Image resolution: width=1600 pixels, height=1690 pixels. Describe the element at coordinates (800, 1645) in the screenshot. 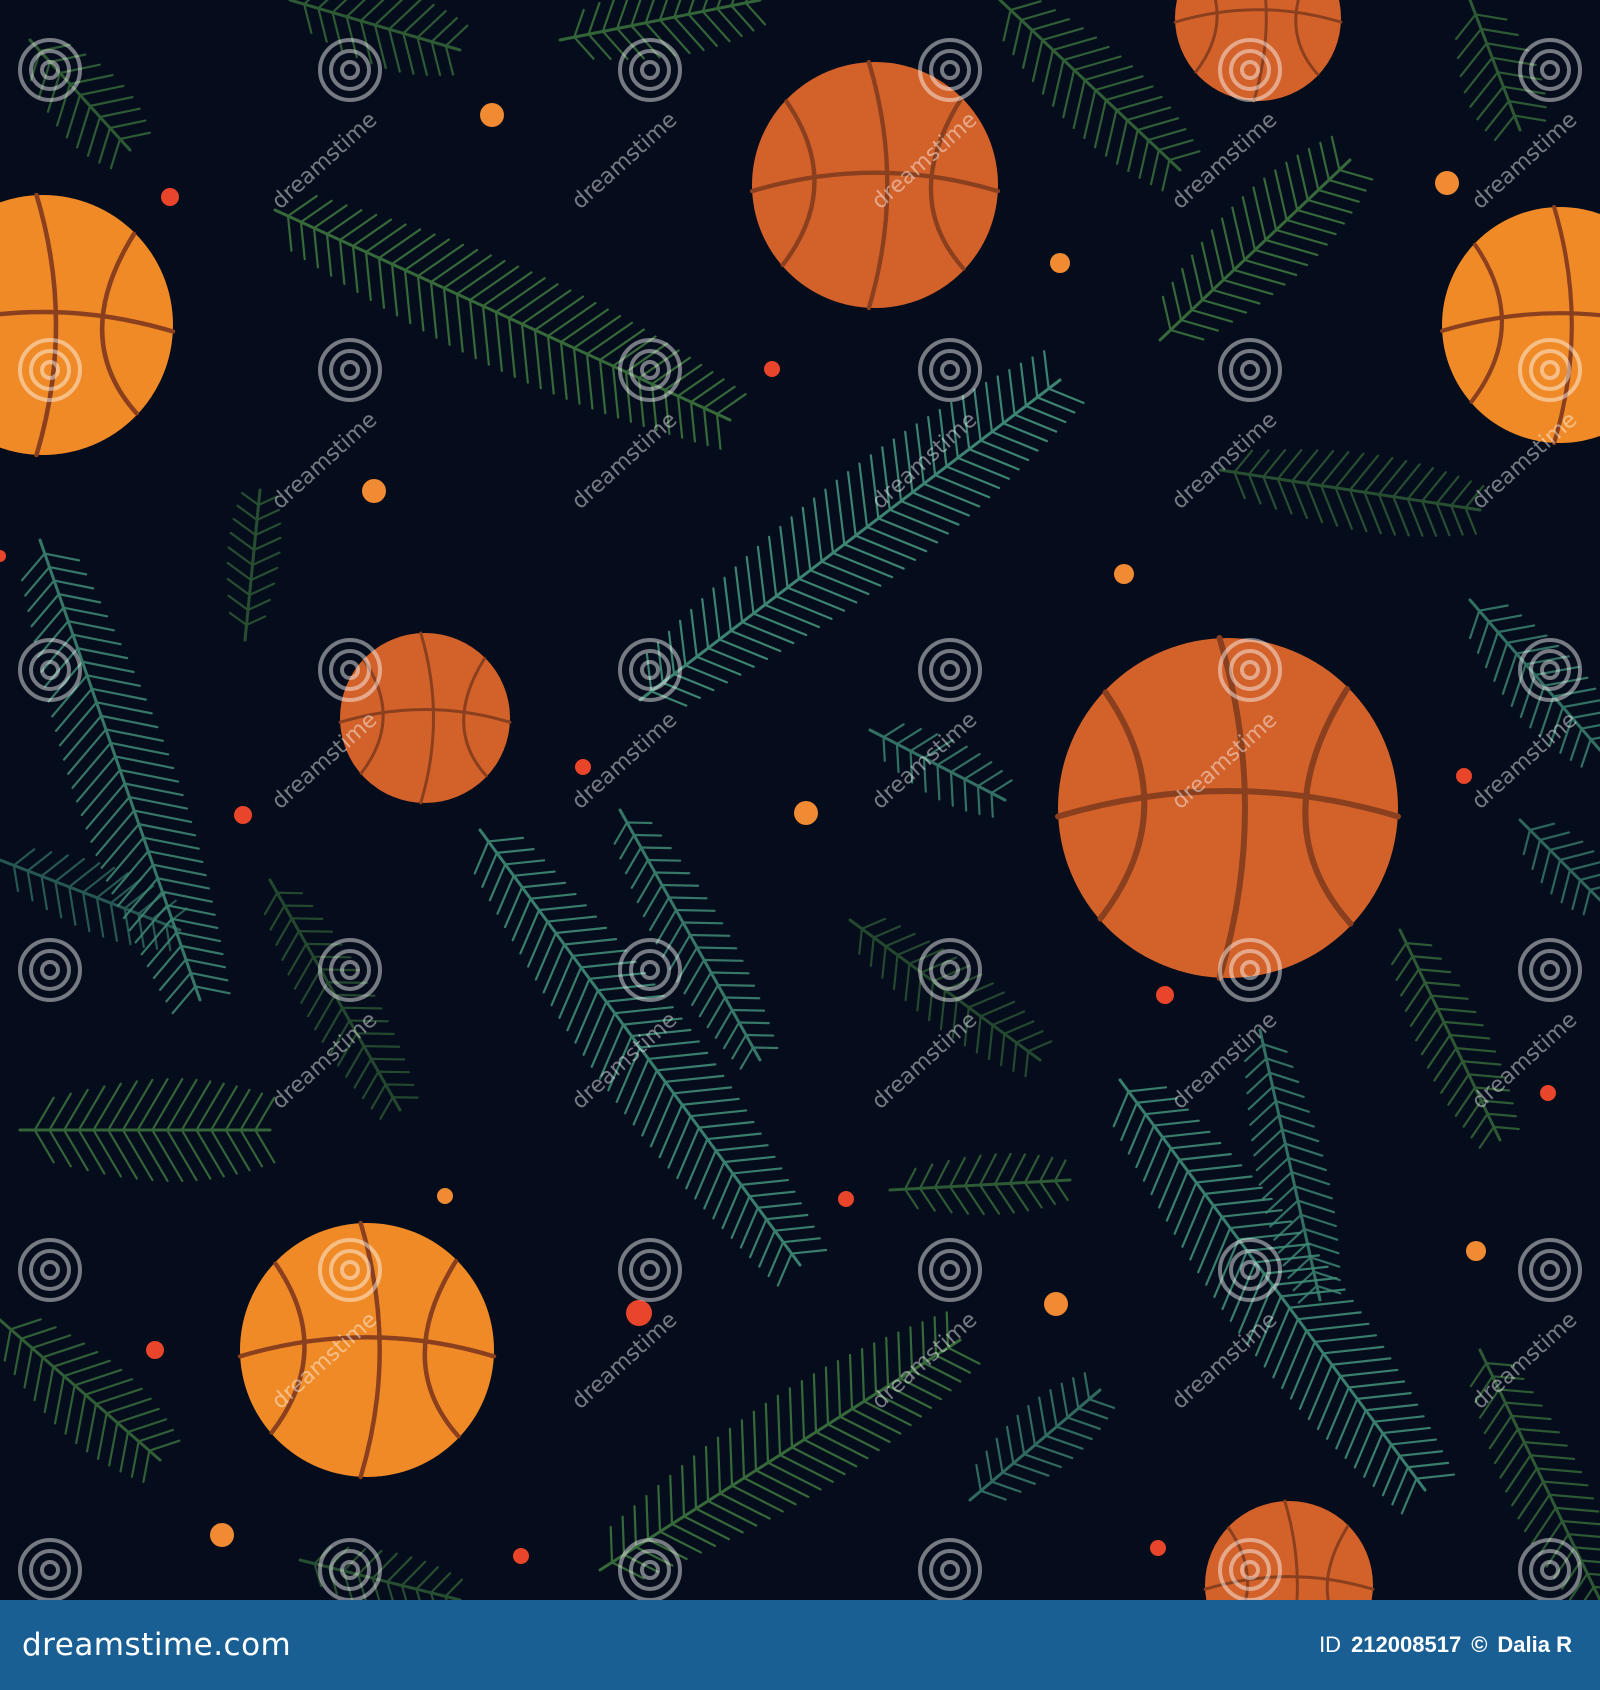

I see `watermark-footer: dreamstime.com ID 212008517 © Dalia R` at that location.